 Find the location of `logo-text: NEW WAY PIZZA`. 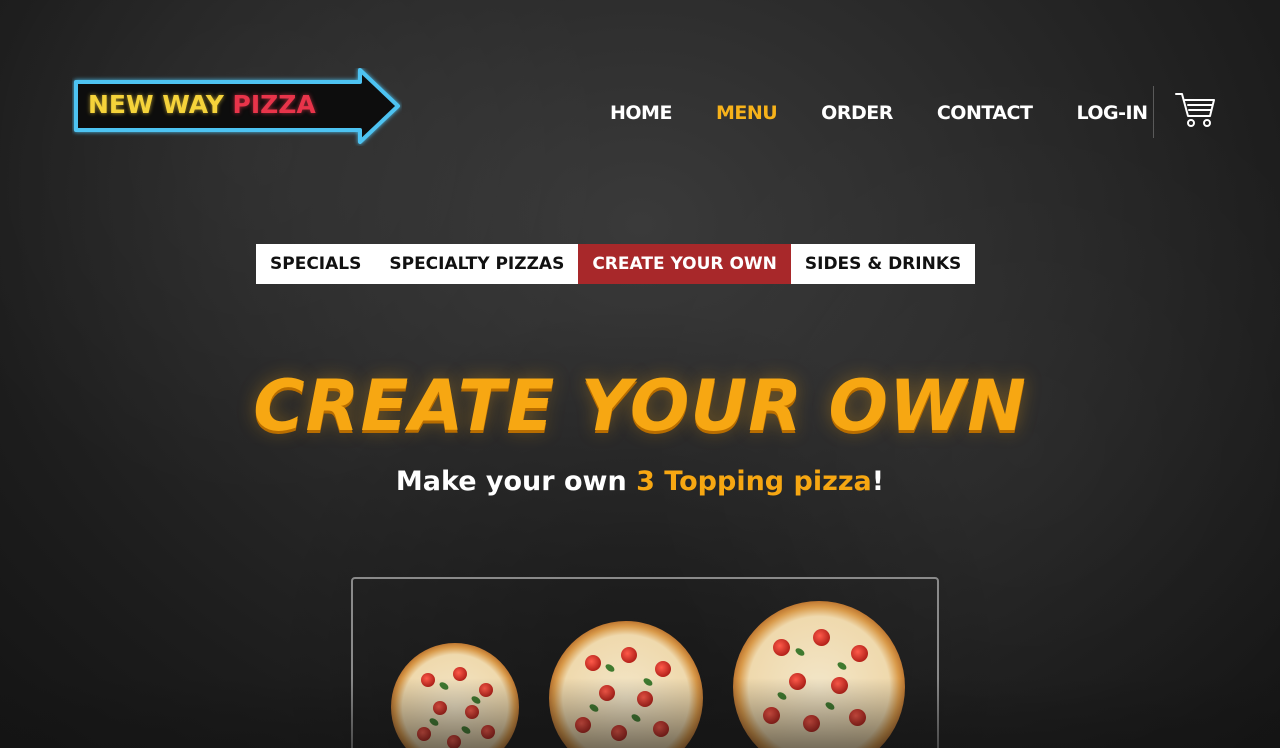

logo-text: NEW WAY PIZZA is located at coordinates (202, 104).